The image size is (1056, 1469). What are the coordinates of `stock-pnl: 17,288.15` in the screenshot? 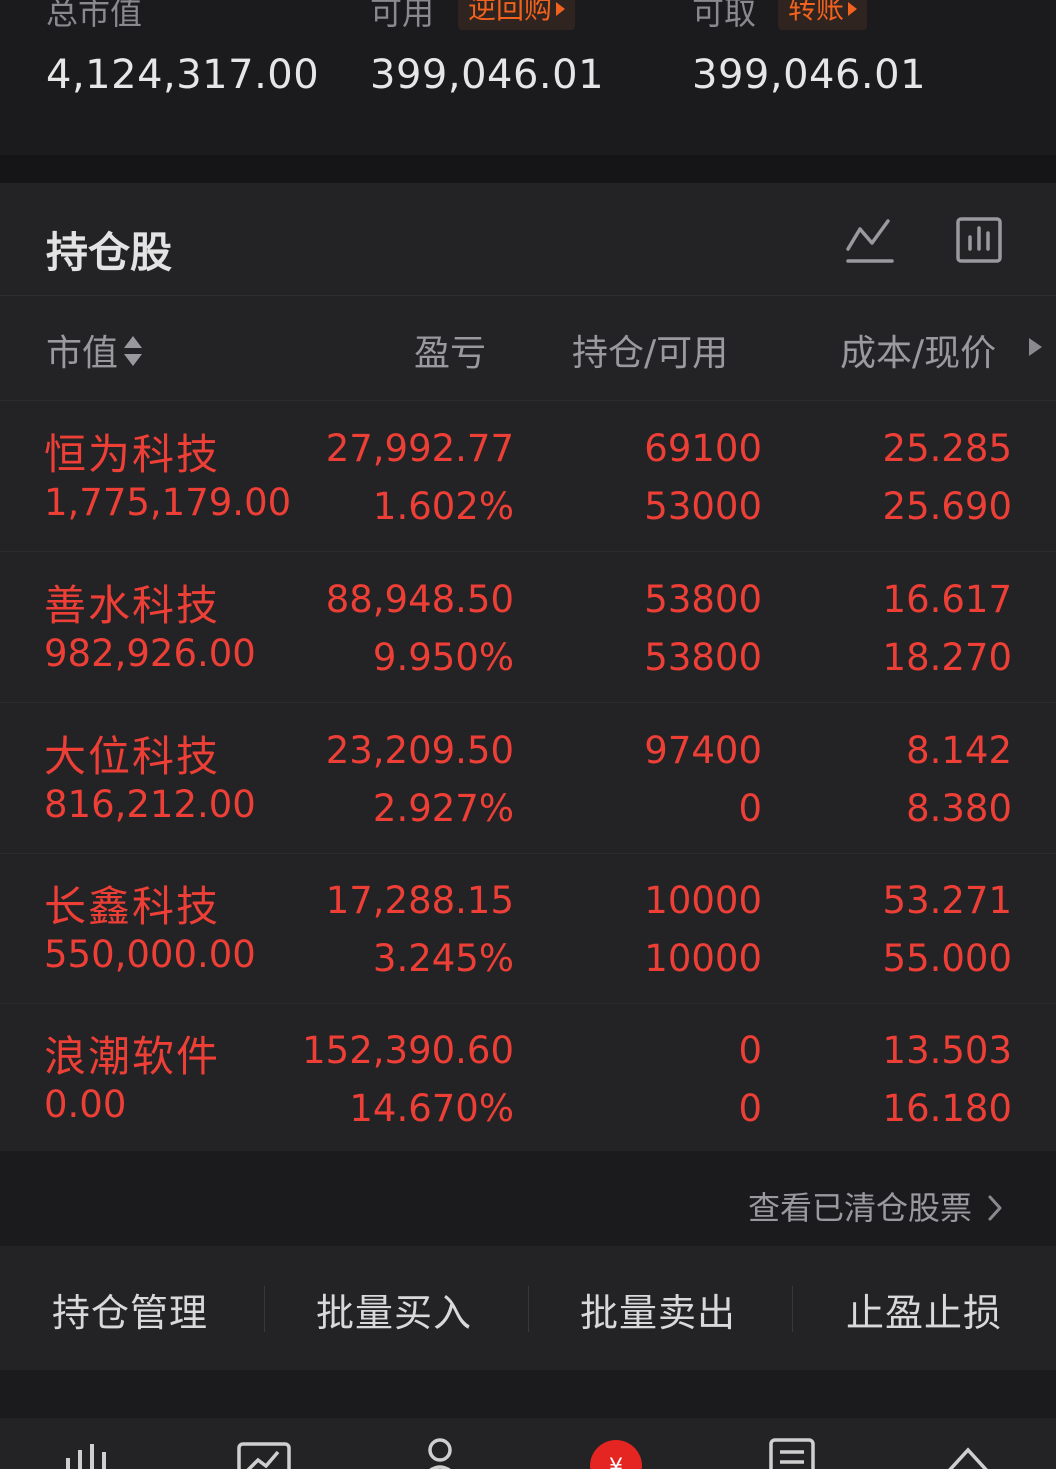 It's located at (419, 900).